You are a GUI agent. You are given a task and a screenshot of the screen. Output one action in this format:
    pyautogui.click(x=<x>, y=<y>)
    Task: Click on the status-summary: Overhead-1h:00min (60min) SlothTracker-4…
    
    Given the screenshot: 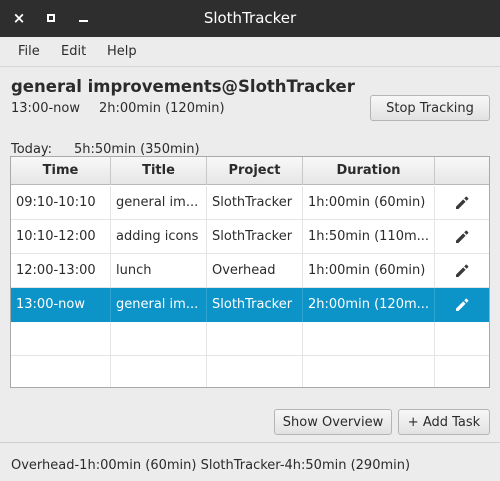 What is the action you would take?
    pyautogui.click(x=211, y=465)
    